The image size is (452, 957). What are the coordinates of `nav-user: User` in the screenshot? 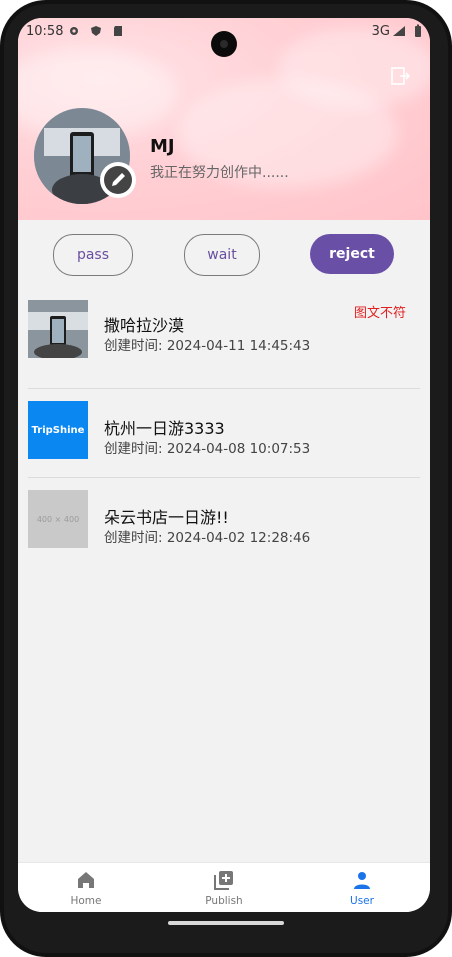 It's located at (362, 888).